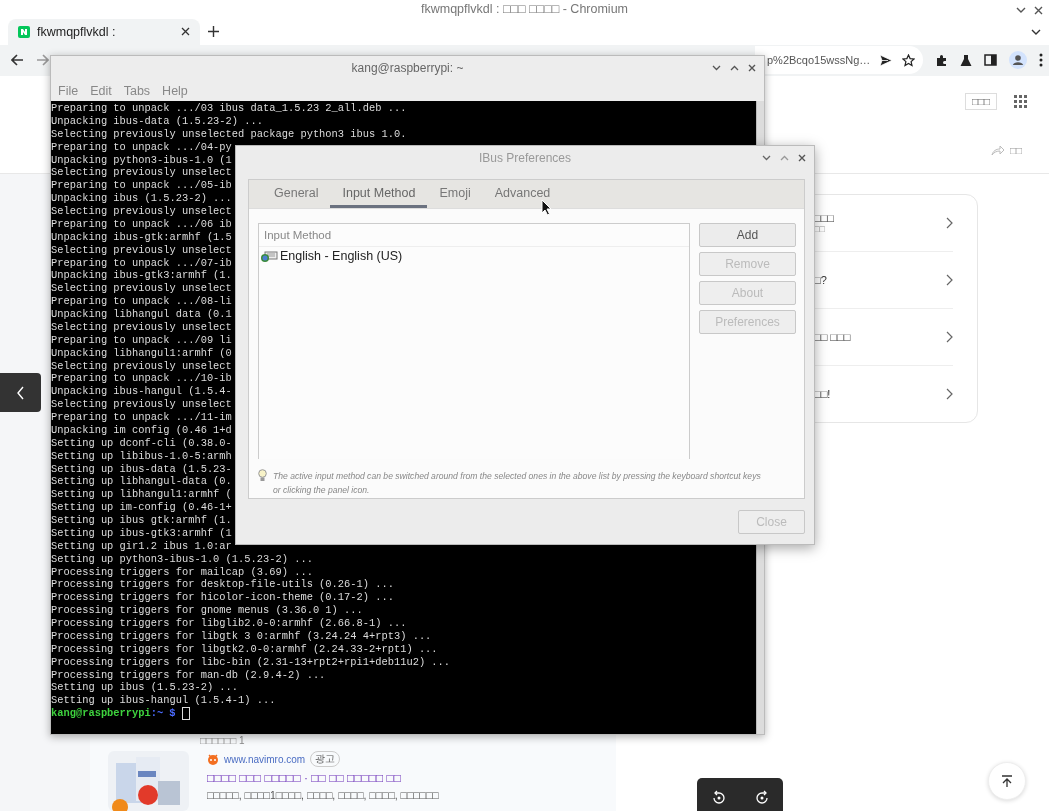 The image size is (1049, 811). I want to click on output-line: Unpacking ibus-gtk:armhf (1.5, so click(141, 237).